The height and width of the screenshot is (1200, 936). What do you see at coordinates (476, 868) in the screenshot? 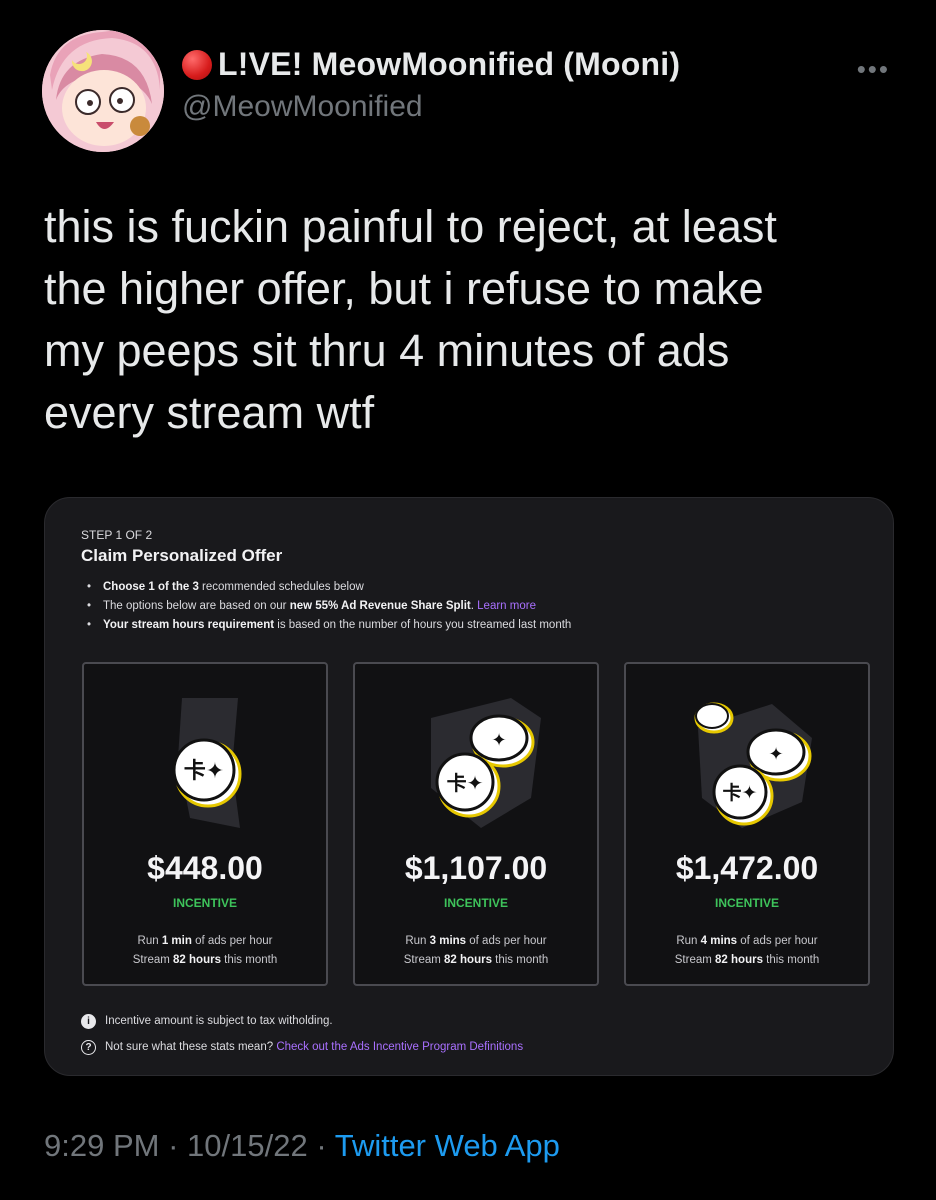
I see `offer-price: $1,107.00` at bounding box center [476, 868].